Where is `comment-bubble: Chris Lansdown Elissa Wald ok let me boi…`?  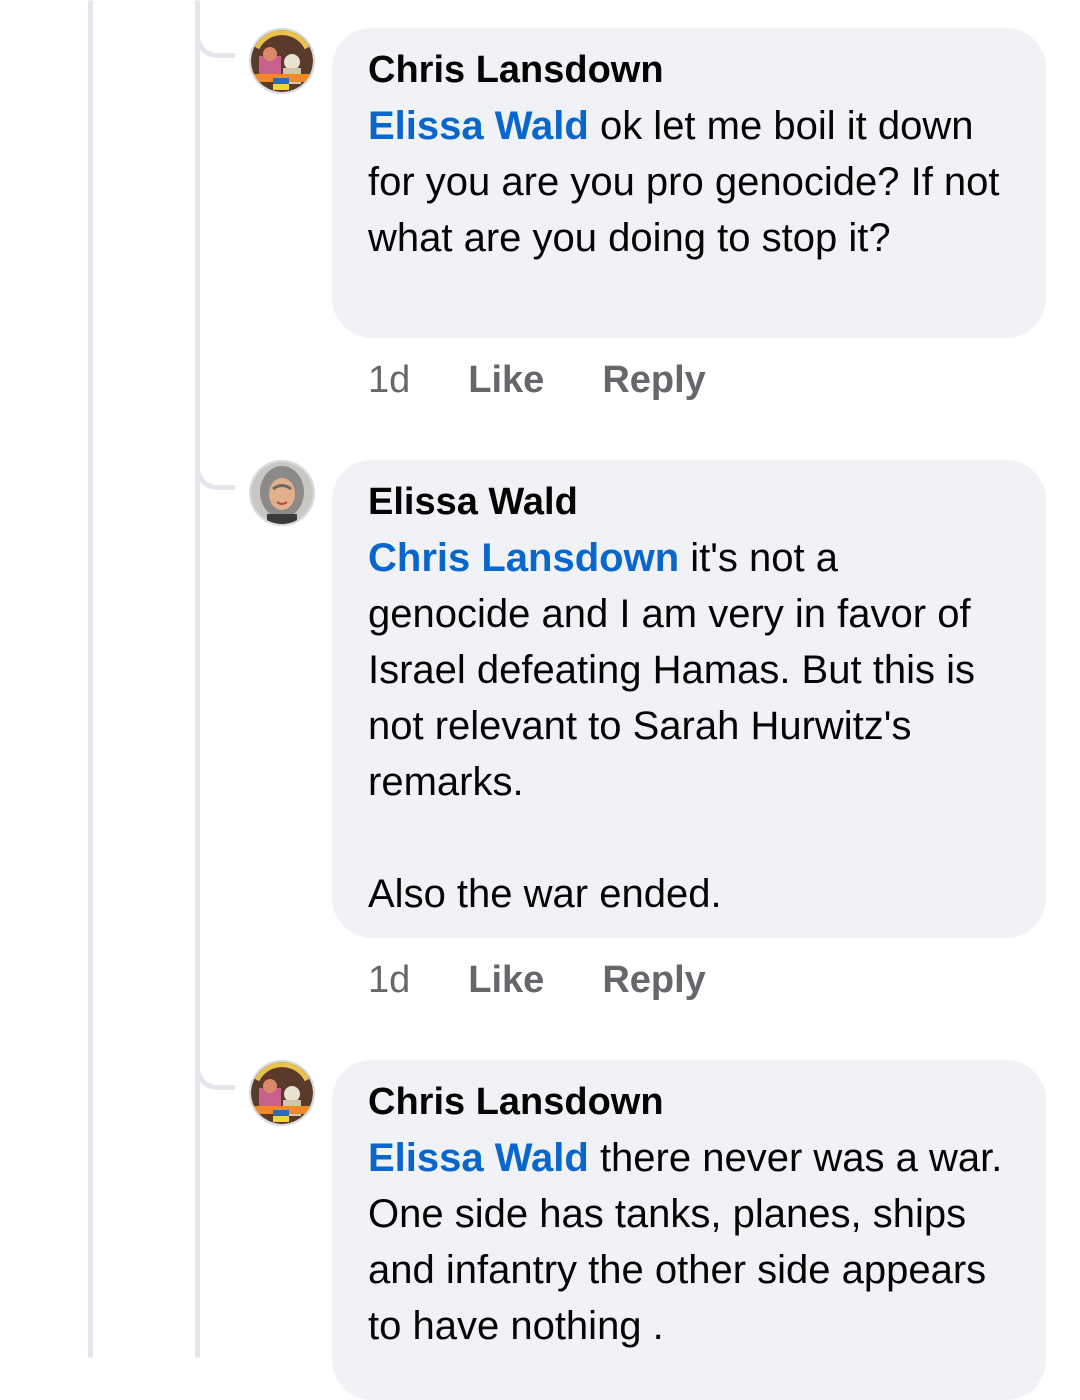 comment-bubble: Chris Lansdown Elissa Wald ok let me boi… is located at coordinates (689, 183).